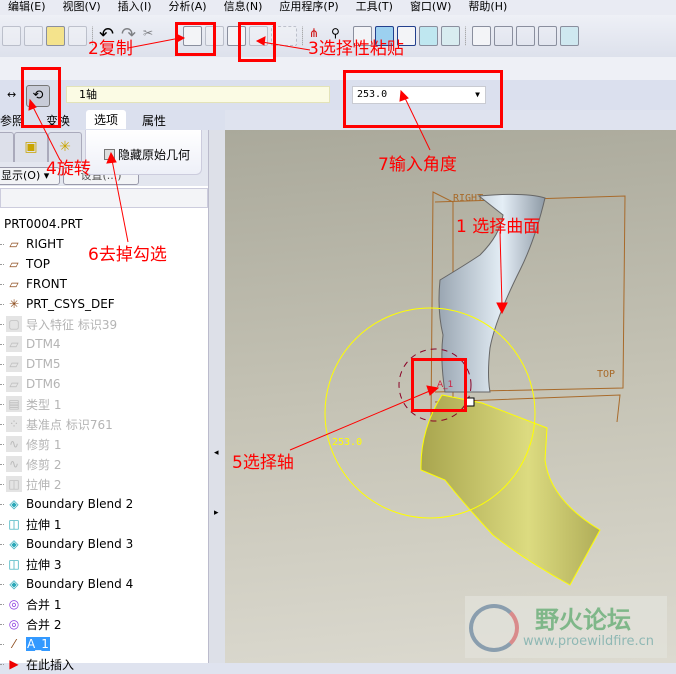 This screenshot has width=676, height=674. I want to click on tree-item: ⁄ A_1, so click(106, 644).